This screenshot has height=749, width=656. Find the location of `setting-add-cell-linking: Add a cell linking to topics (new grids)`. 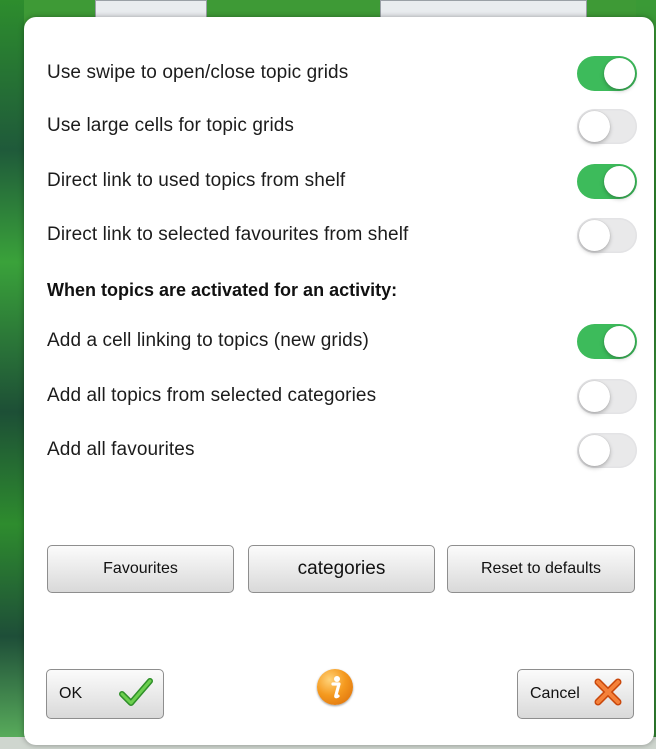

setting-add-cell-linking: Add a cell linking to topics (new grids) is located at coordinates (342, 341).